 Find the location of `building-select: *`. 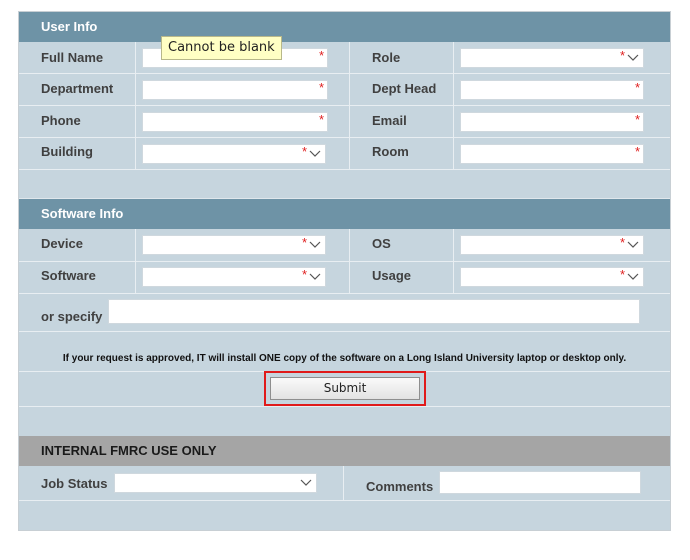

building-select: * is located at coordinates (234, 154).